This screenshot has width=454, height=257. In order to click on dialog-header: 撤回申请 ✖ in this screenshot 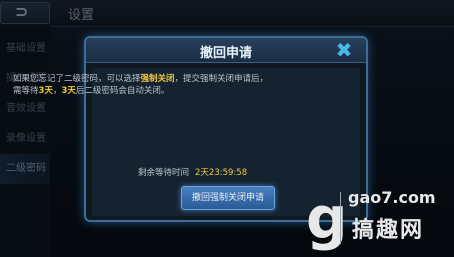, I will do `click(226, 50)`.